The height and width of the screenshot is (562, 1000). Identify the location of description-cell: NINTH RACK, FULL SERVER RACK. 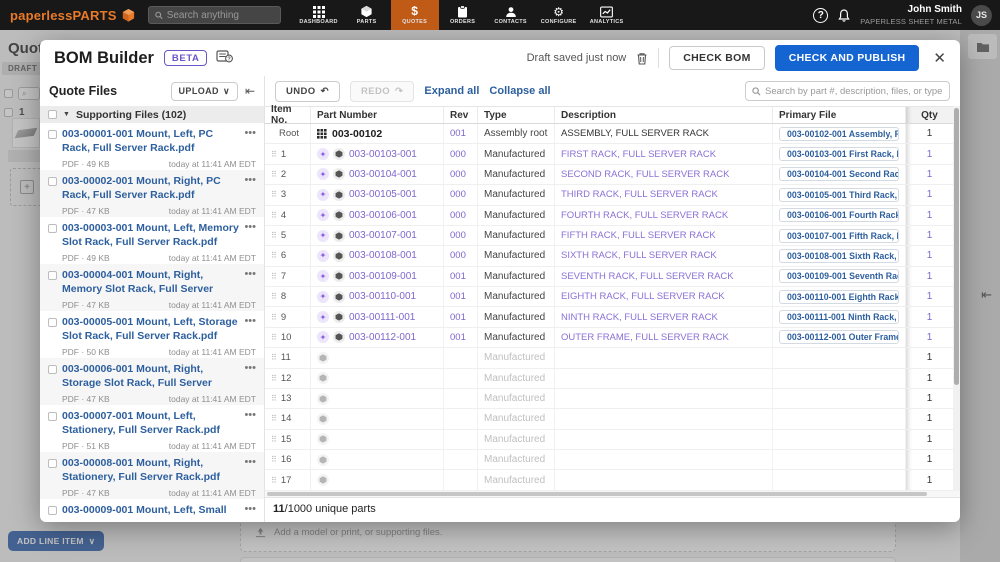
(664, 317).